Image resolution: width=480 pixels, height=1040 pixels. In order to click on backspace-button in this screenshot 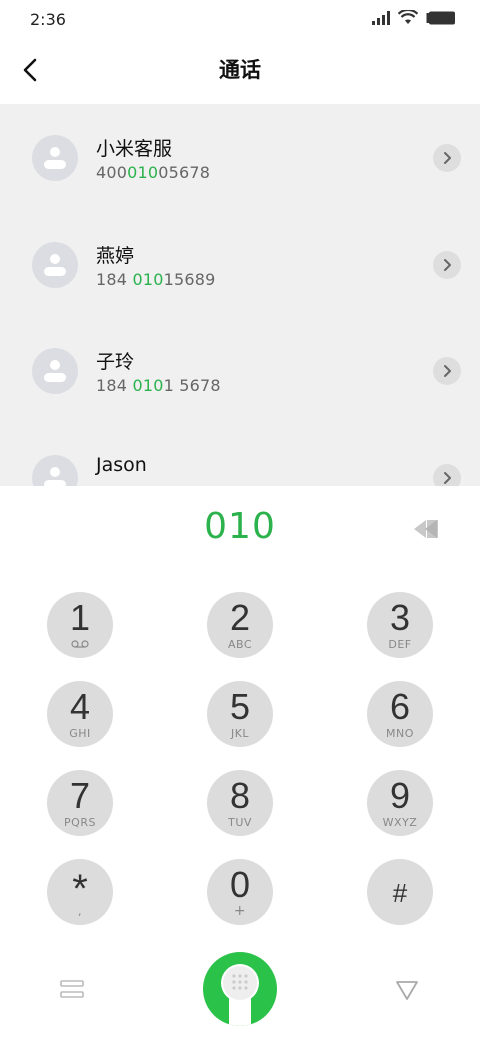, I will do `click(426, 529)`.